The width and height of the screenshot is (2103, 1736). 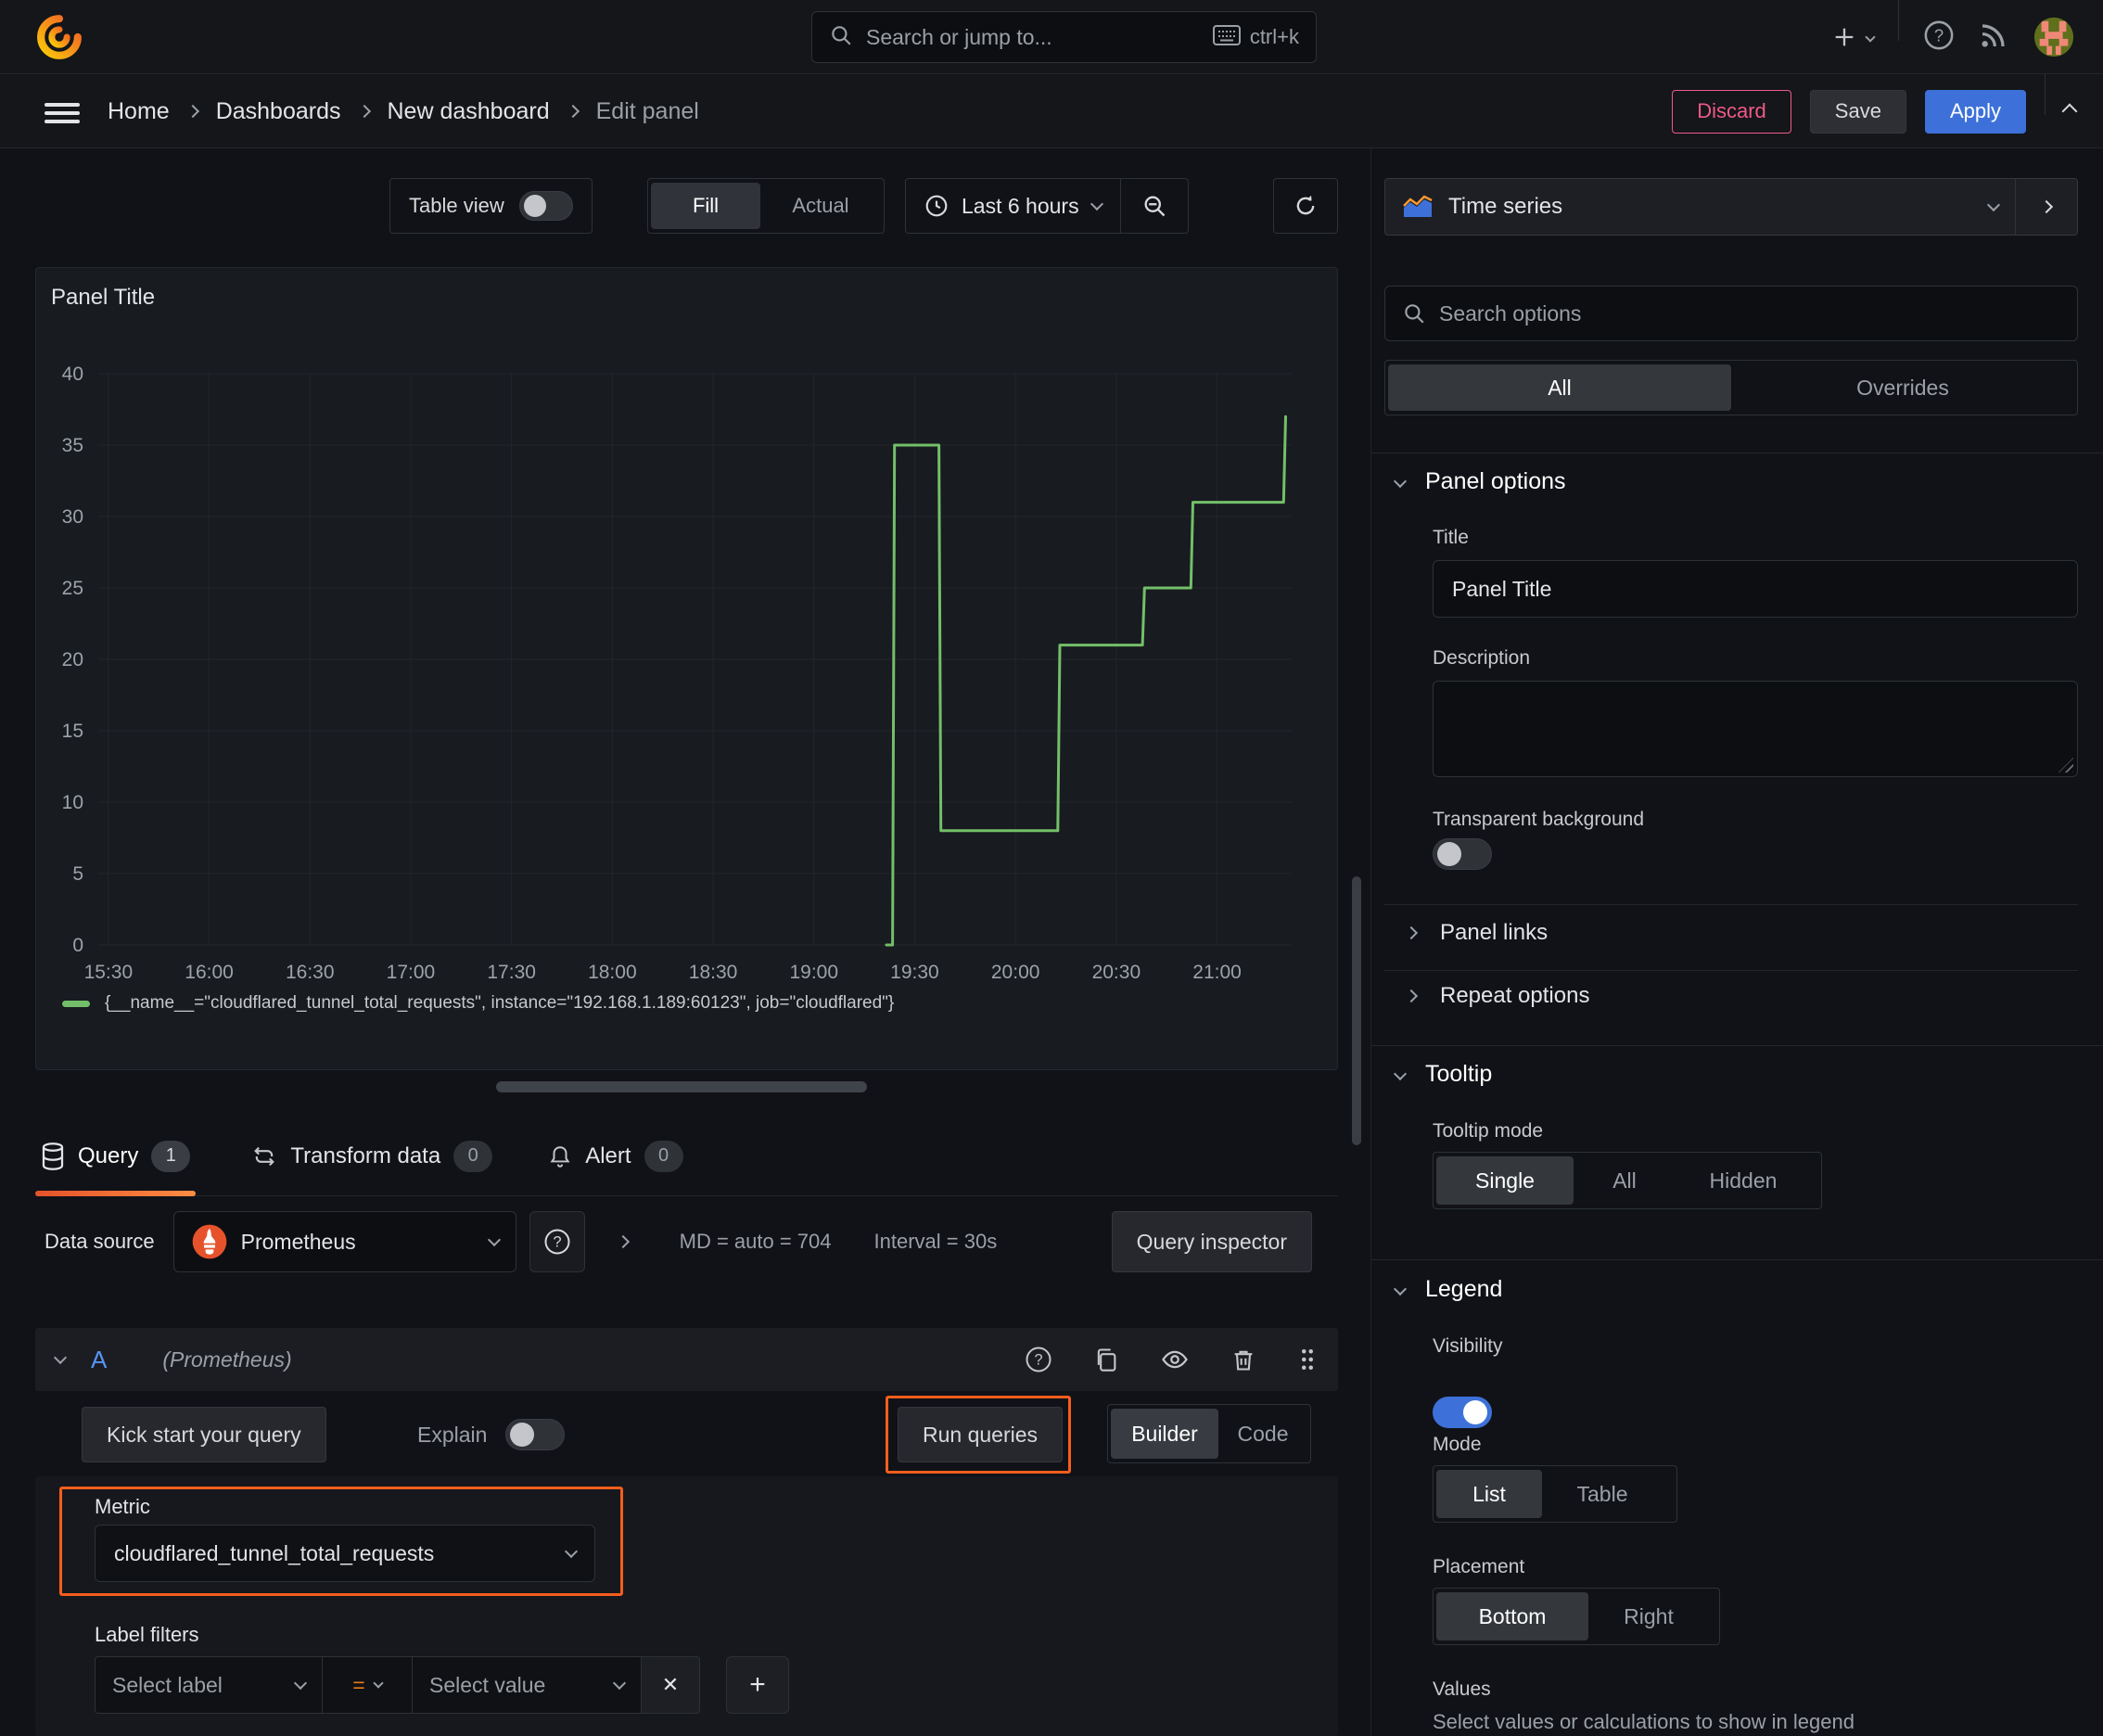 I want to click on panel-links-title: Panel links, so click(x=1494, y=932).